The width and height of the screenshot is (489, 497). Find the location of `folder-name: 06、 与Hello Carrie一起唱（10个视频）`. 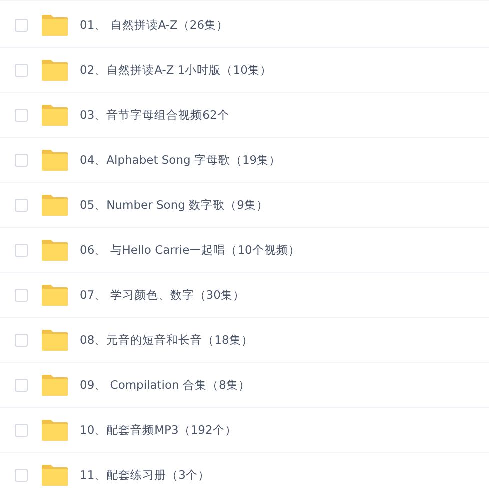

folder-name: 06、 与Hello Carrie一起唱（10个视频） is located at coordinates (190, 250).